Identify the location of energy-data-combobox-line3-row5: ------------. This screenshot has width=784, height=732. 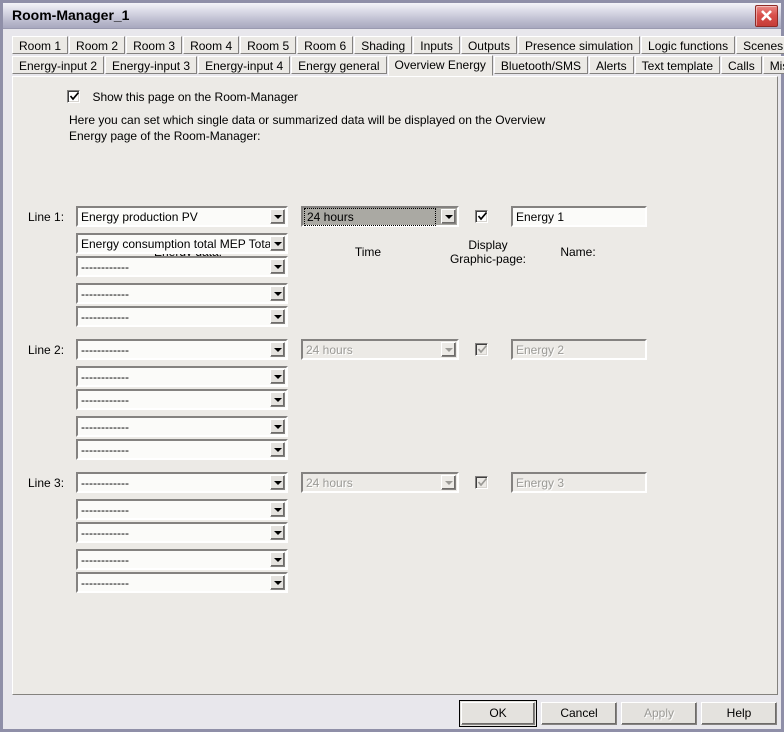
(182, 582).